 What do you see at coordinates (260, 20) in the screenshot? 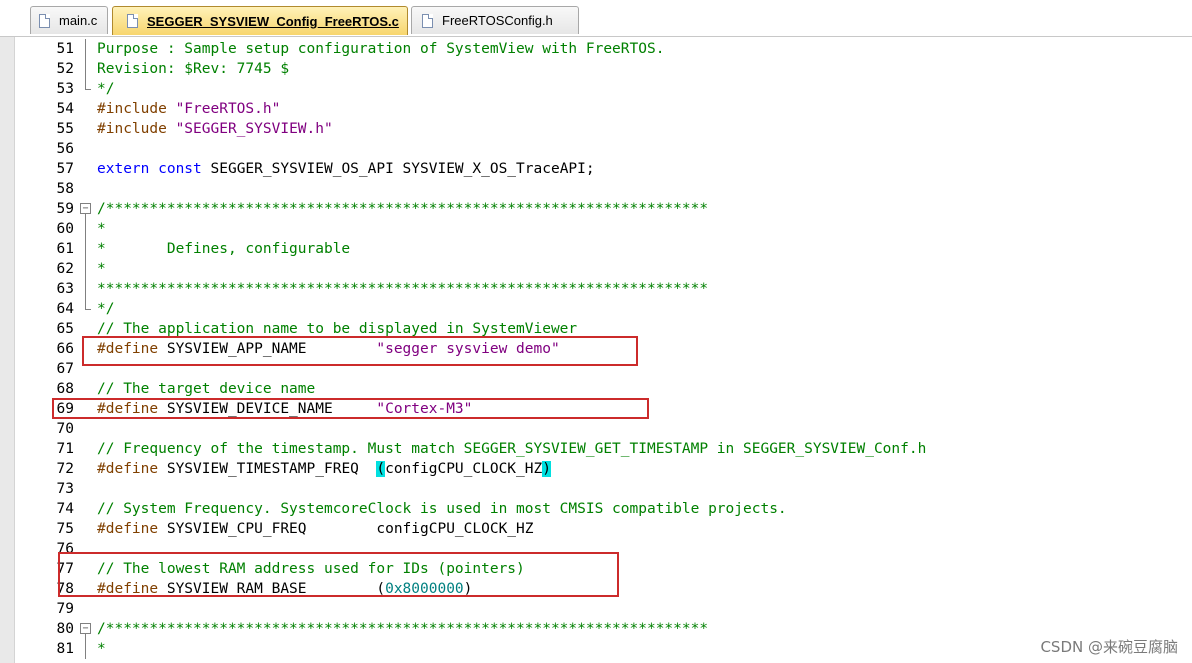
I see `tab-segger-sysview-config-freertos-c: SEGGER_SYSVIEW_Config_FreeRTOS.c` at bounding box center [260, 20].